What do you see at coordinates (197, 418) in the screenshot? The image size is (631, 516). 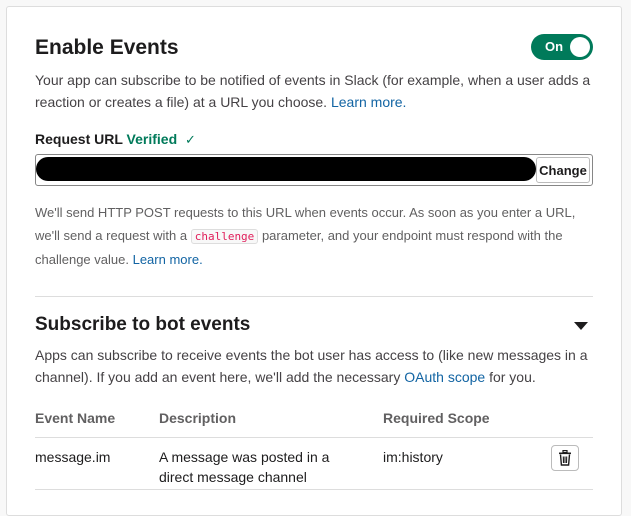 I see `column-header-description: Description` at bounding box center [197, 418].